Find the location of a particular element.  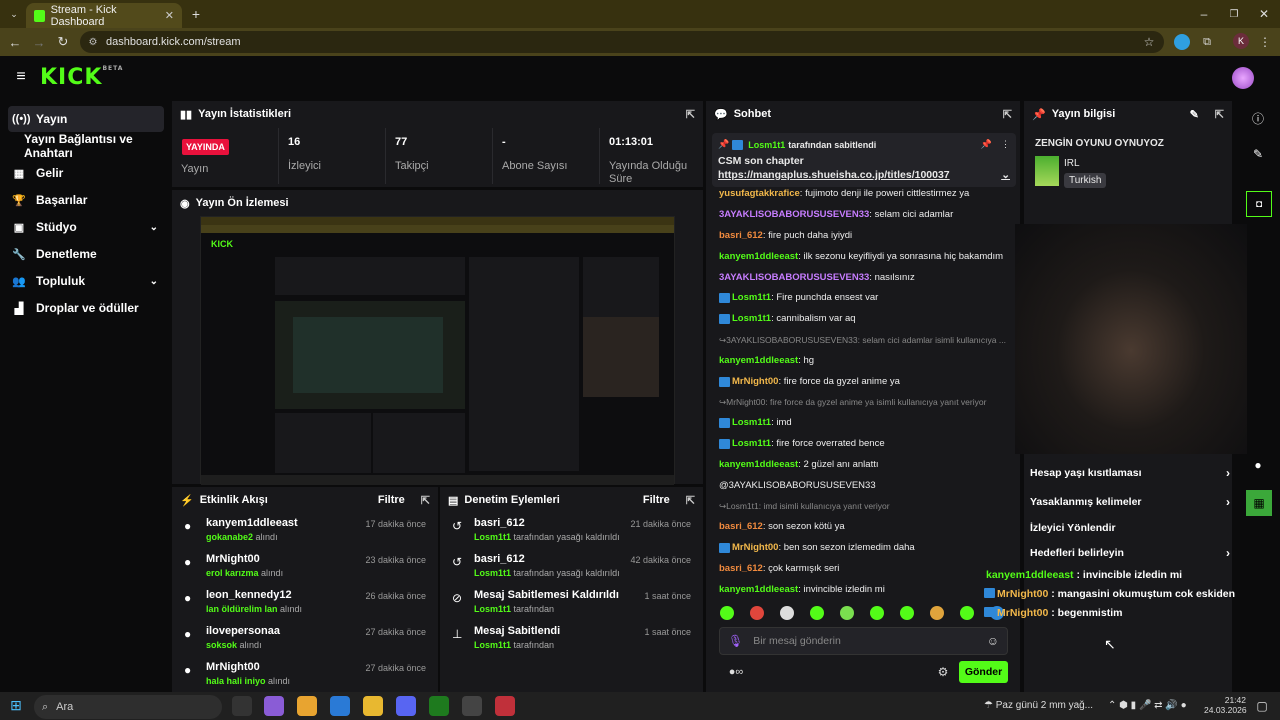

notifications-icon: ▢ is located at coordinates (1262, 706).